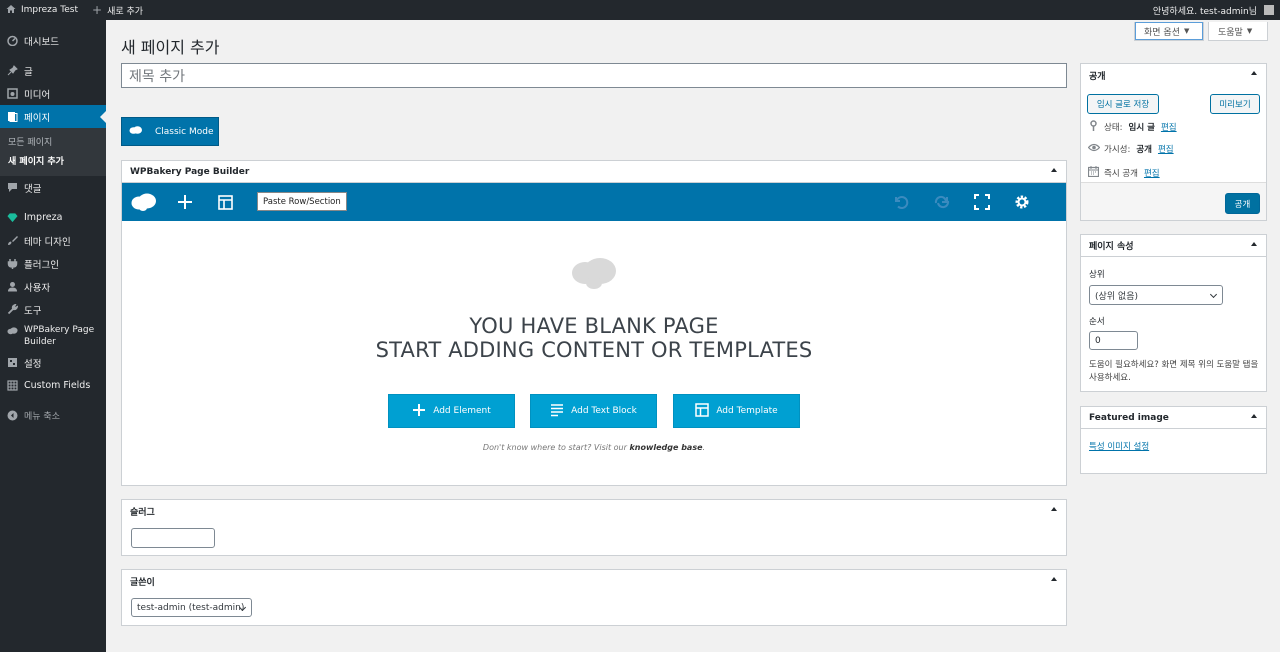 This screenshot has height=652, width=1280. I want to click on wpbakery-toolbar: Paste Row/Section, so click(594, 202).